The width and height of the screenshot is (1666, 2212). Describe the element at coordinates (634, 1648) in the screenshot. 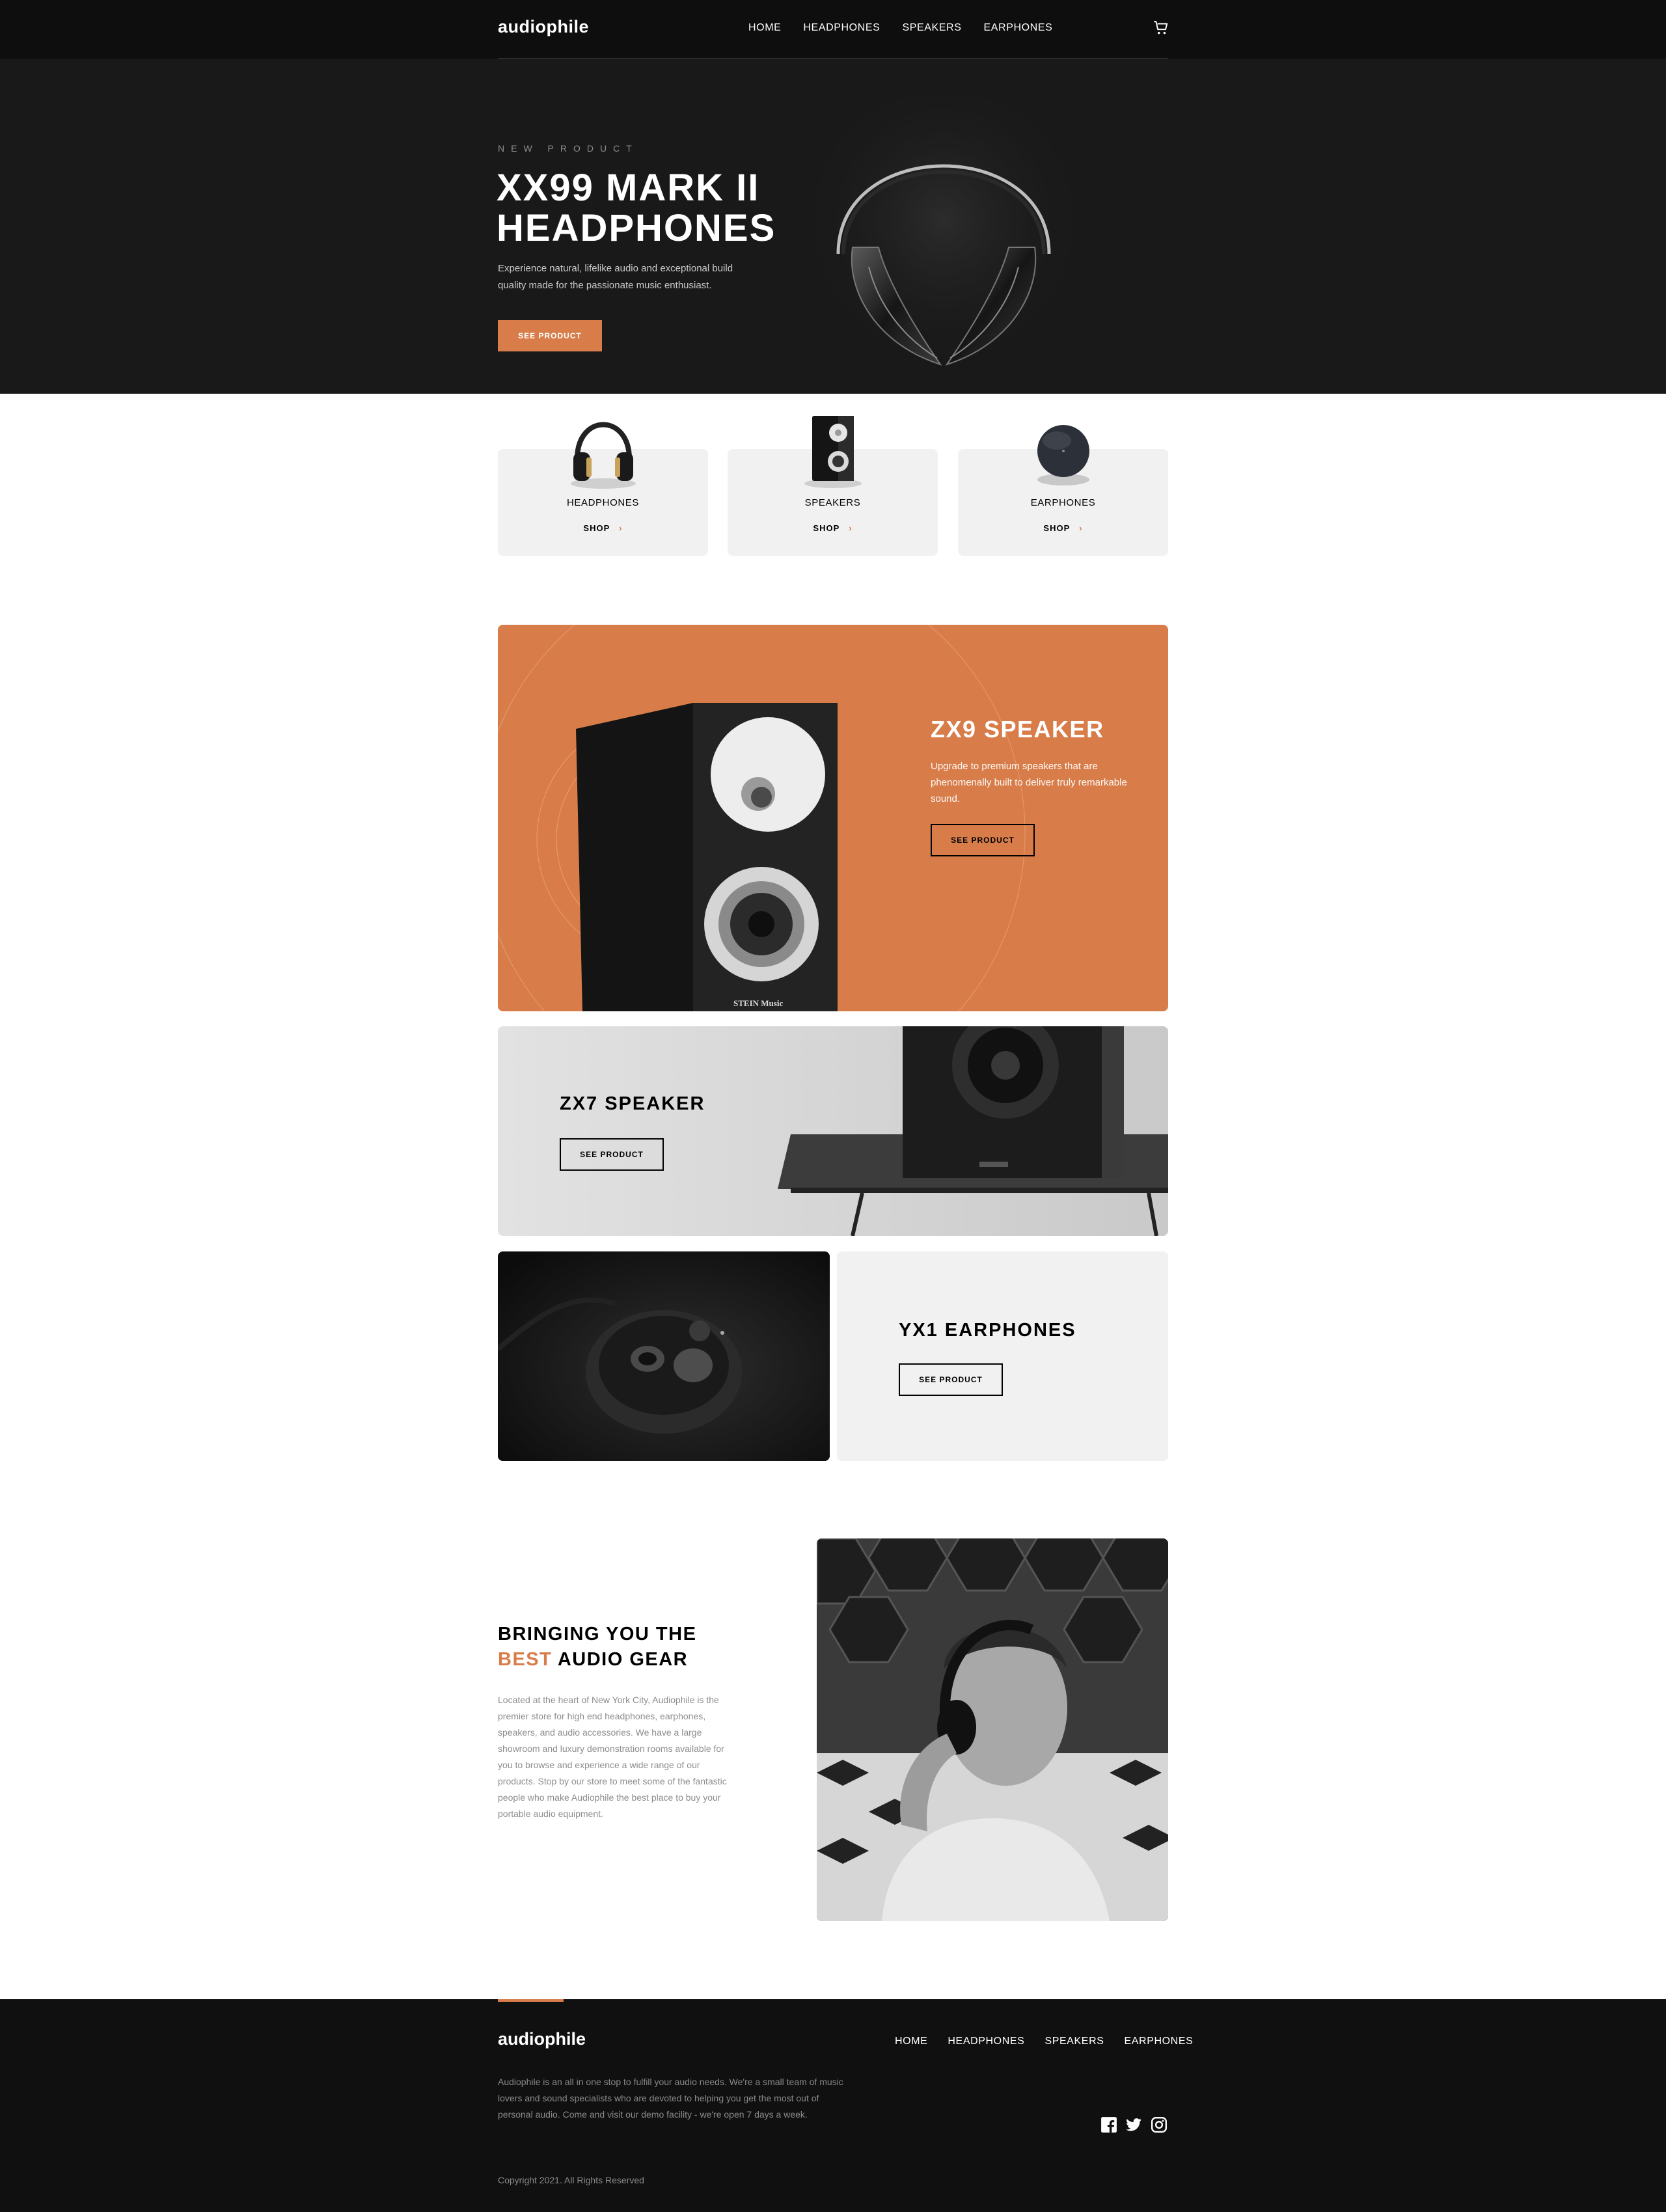

I see `about-title: BRINGING YOU THE BEST AUDIO GEAR` at that location.